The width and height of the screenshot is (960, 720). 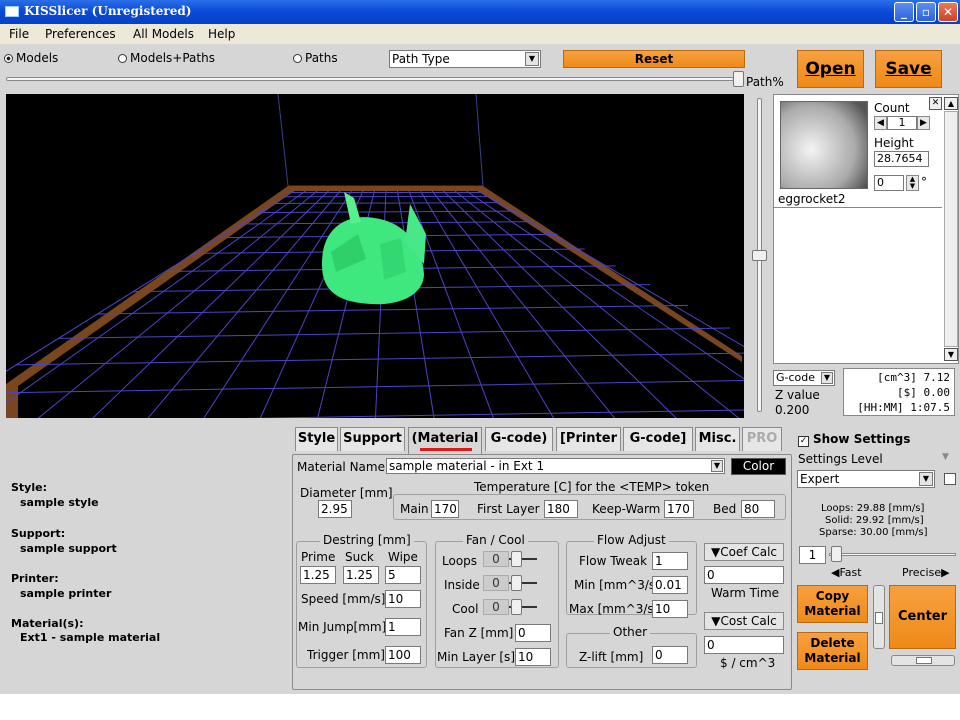 What do you see at coordinates (744, 645) in the screenshot?
I see `cost-calc-input: 0` at bounding box center [744, 645].